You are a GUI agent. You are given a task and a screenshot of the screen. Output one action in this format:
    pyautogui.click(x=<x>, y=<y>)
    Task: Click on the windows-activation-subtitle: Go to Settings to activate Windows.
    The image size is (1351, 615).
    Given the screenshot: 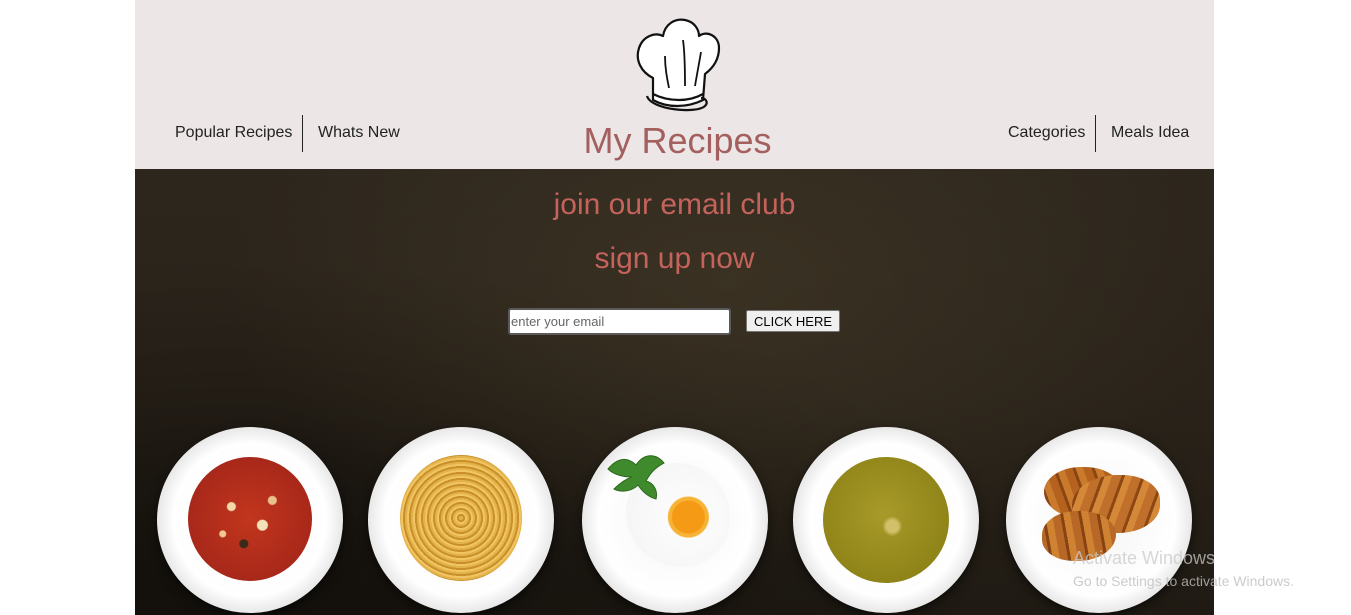 What is the action you would take?
    pyautogui.click(x=1183, y=581)
    